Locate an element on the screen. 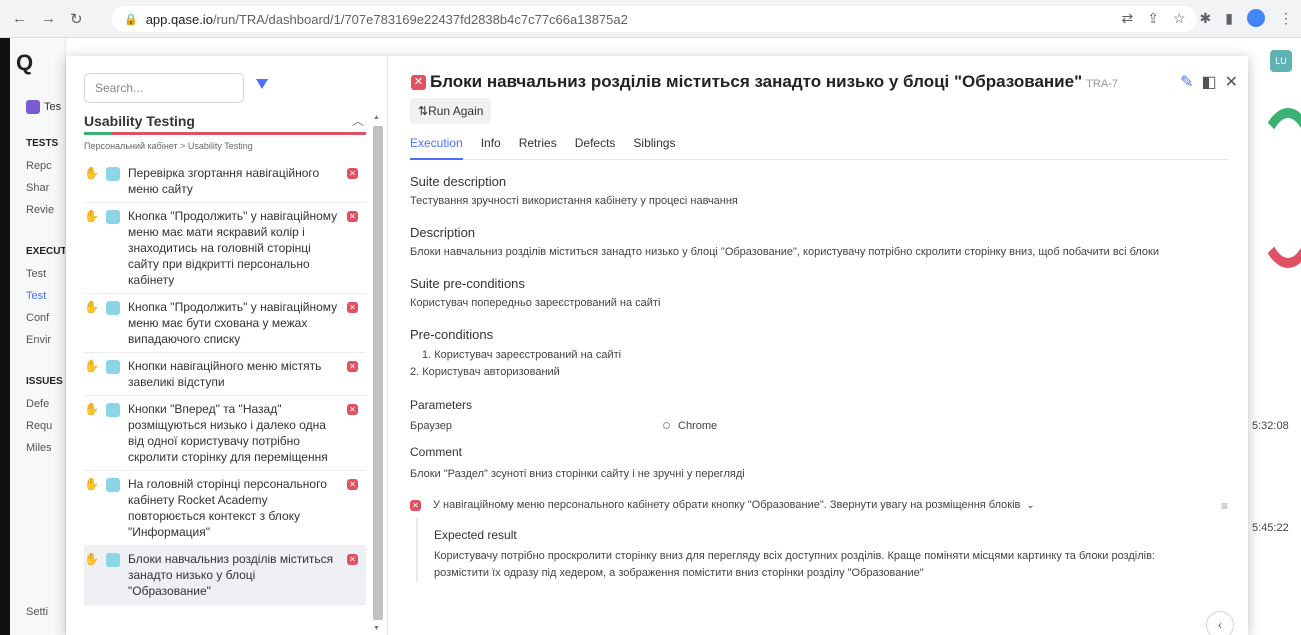 Image resolution: width=1301 pixels, height=635 pixels. tab-siblings: Siblings is located at coordinates (654, 148).